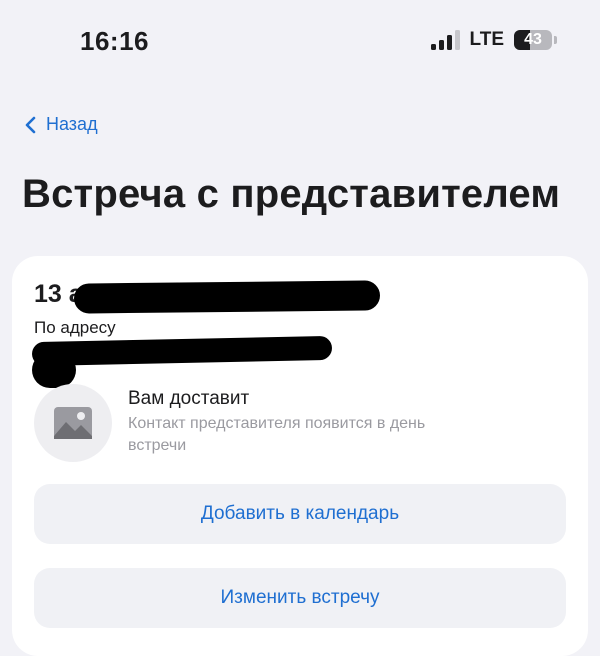  I want to click on cellular-signal-icon, so click(445, 40).